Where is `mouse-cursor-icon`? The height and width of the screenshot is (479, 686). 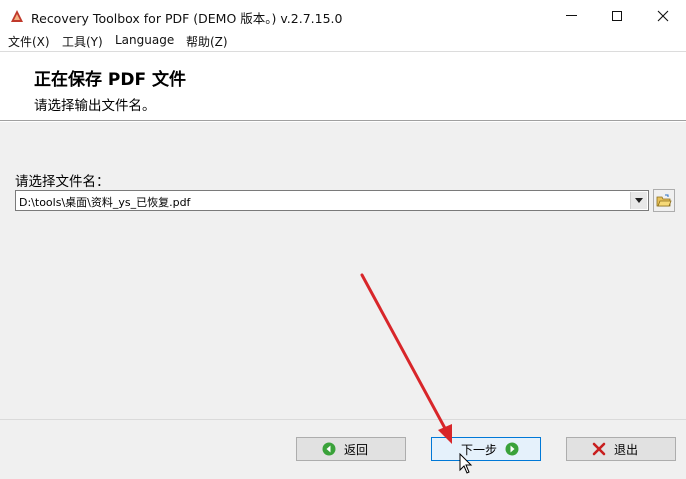 mouse-cursor-icon is located at coordinates (466, 463).